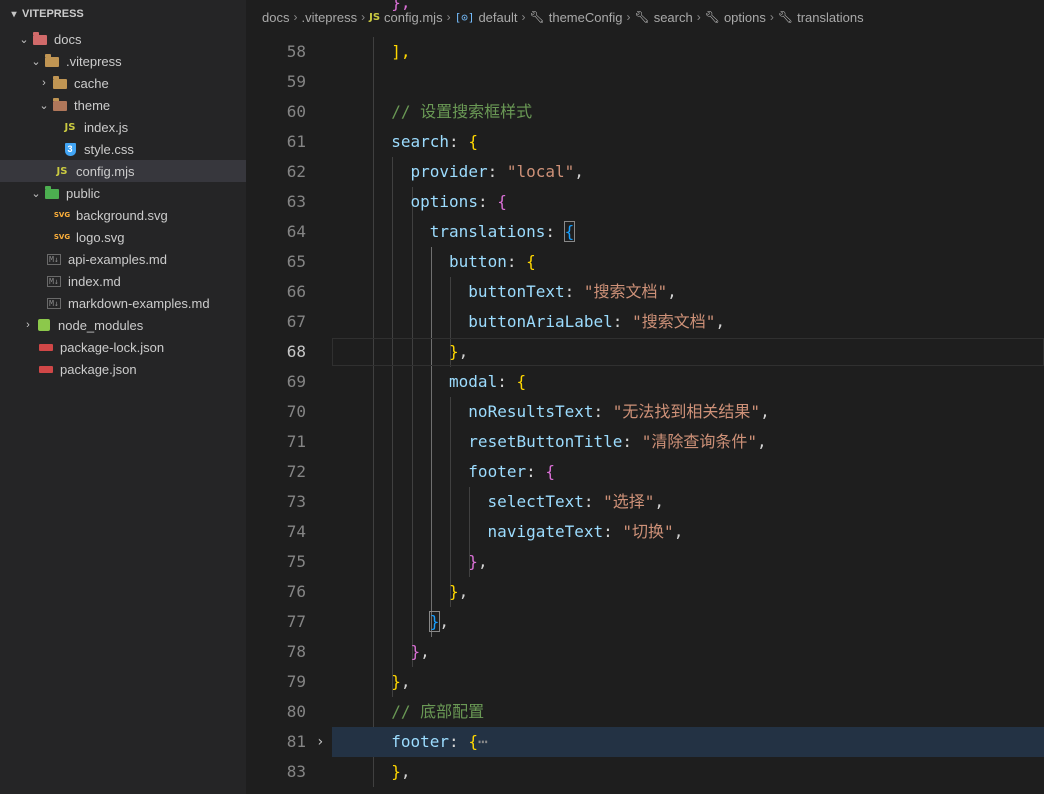 The image size is (1044, 794). Describe the element at coordinates (123, 193) in the screenshot. I see `tree-item-public: ⌄ public` at that location.